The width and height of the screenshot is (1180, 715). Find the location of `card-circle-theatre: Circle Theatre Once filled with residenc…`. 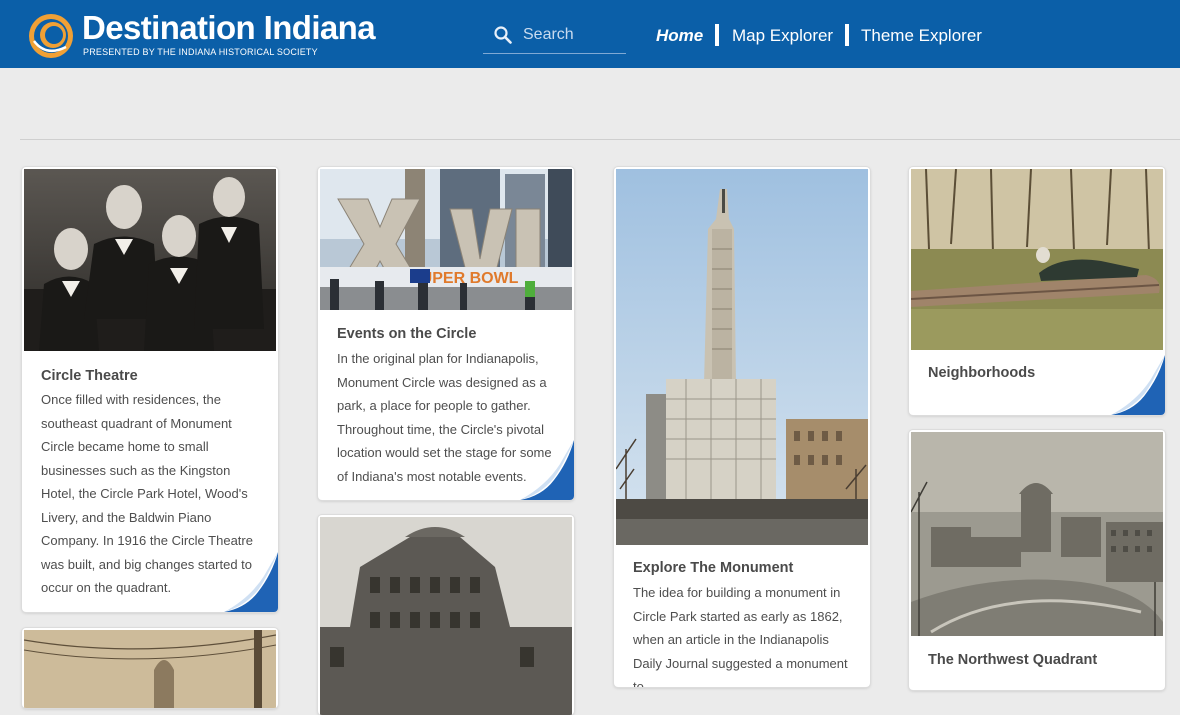

card-circle-theatre: Circle Theatre Once filled with residenc… is located at coordinates (150, 389).